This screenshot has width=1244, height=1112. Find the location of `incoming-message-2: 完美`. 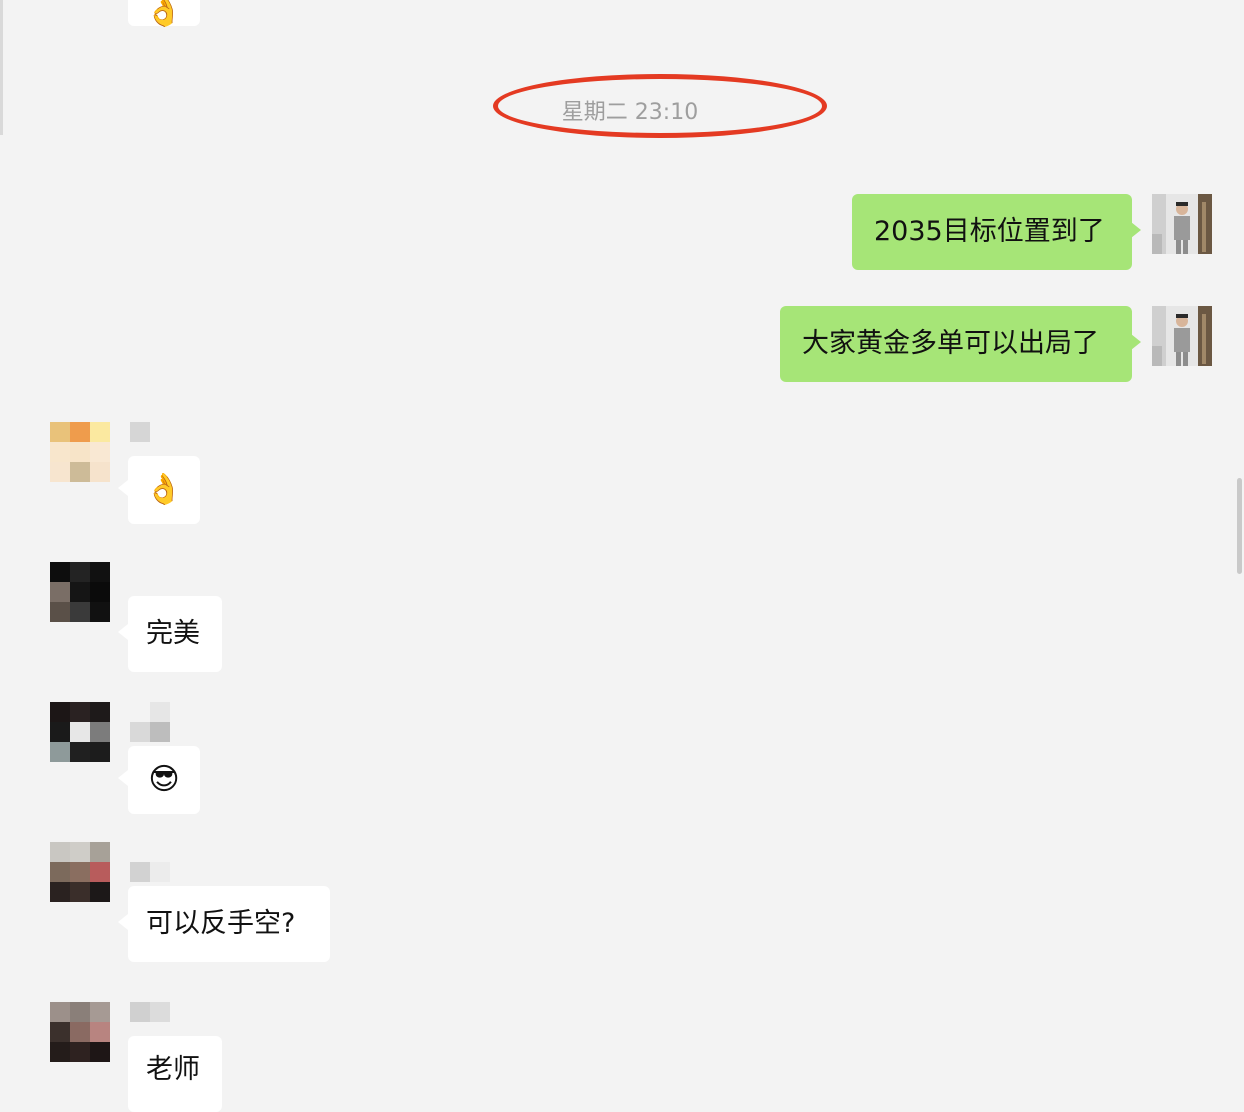

incoming-message-2: 完美 is located at coordinates (175, 634).